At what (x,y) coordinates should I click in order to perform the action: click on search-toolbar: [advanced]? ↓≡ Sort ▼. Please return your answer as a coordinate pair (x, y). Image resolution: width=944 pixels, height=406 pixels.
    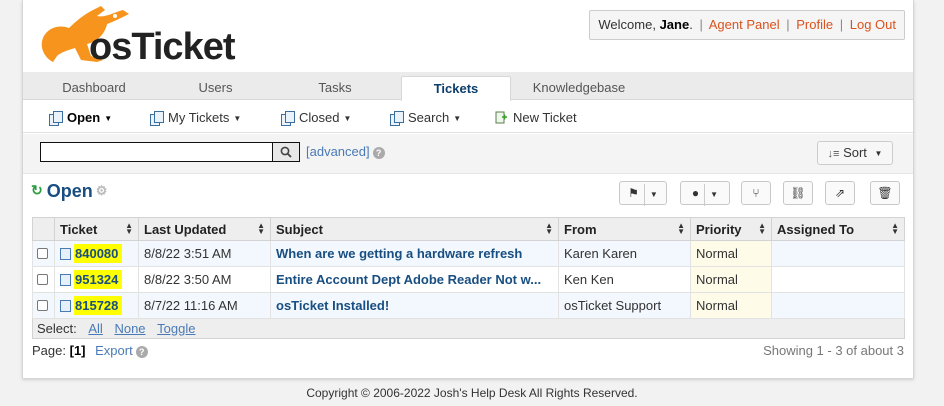
    Looking at the image, I should click on (468, 154).